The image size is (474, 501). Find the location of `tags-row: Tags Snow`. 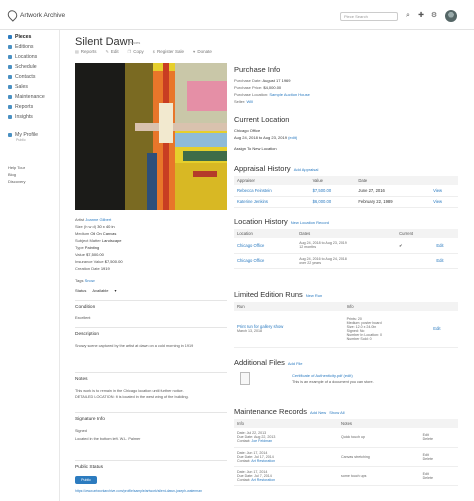

tags-row: Tags Snow is located at coordinates (85, 280).